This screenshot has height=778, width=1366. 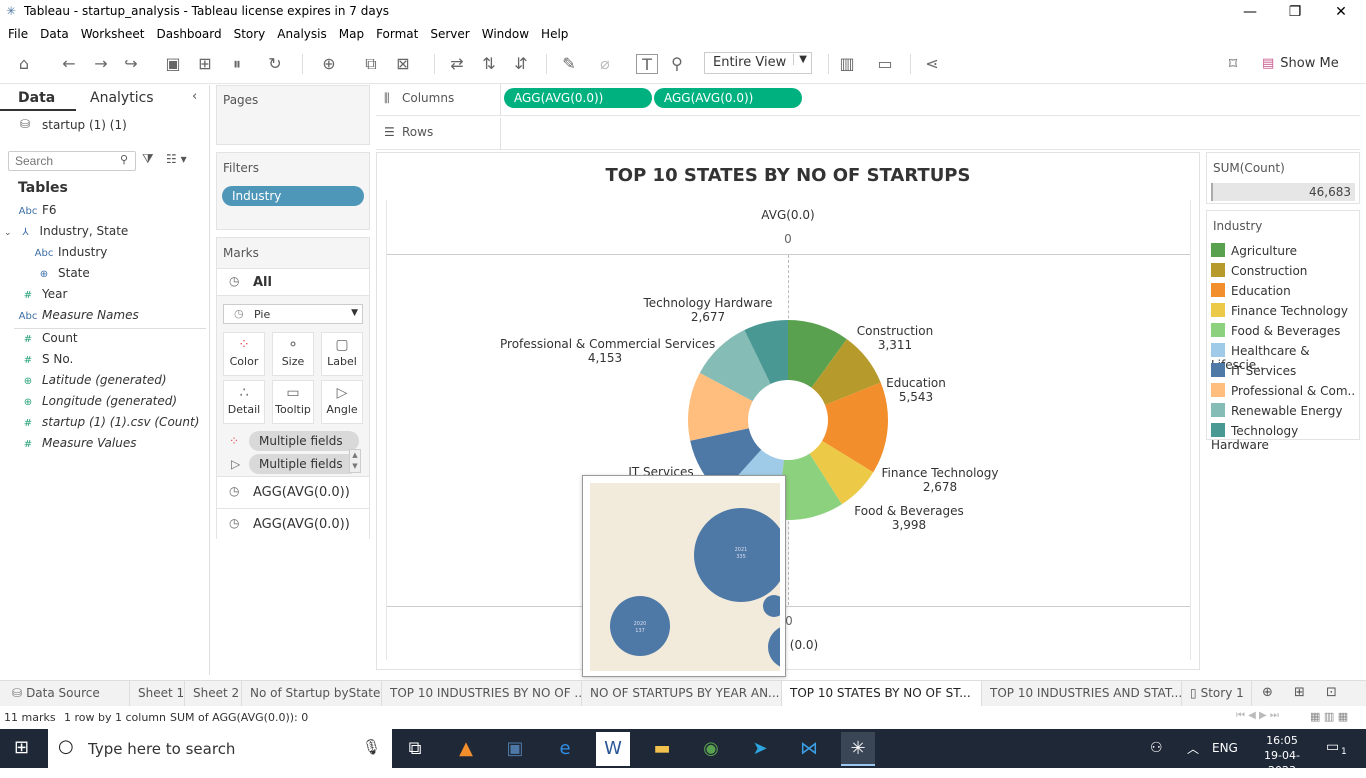 I want to click on collapse-pane-icon: ‹, so click(x=194, y=96).